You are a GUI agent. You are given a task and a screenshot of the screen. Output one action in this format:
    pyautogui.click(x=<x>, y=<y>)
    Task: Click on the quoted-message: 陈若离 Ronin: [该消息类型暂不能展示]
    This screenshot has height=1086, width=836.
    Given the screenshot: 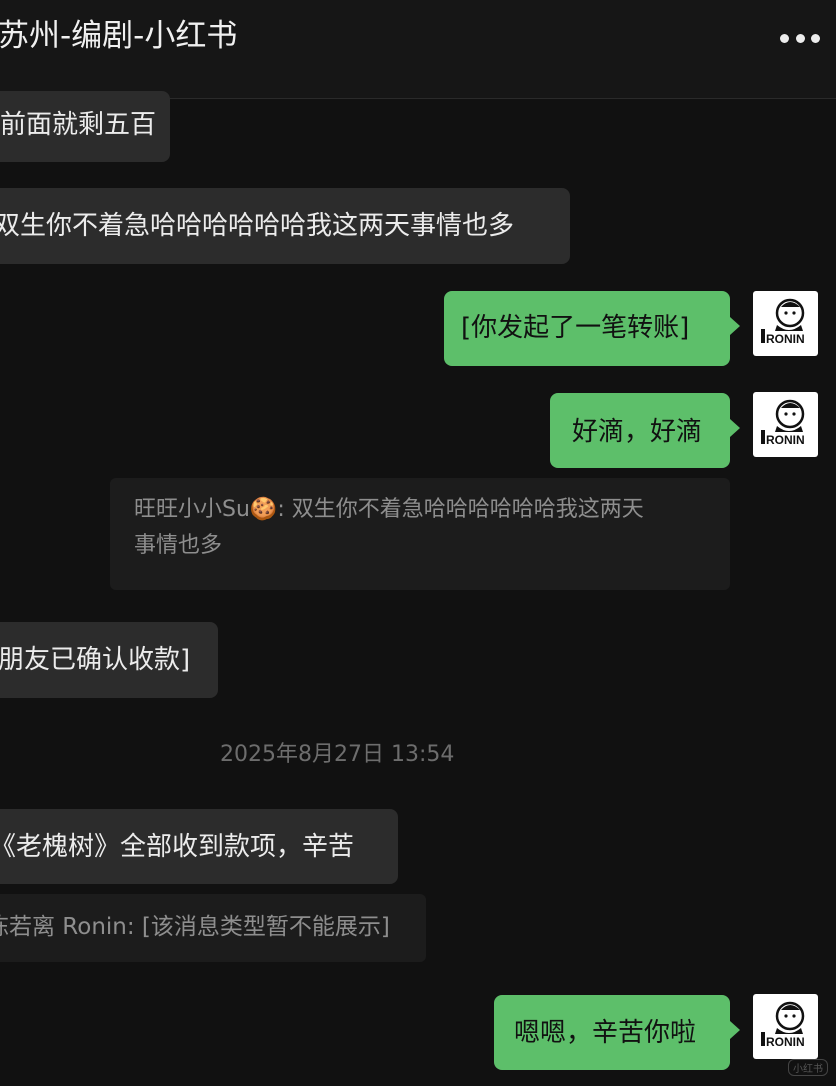 What is the action you would take?
    pyautogui.click(x=213, y=928)
    